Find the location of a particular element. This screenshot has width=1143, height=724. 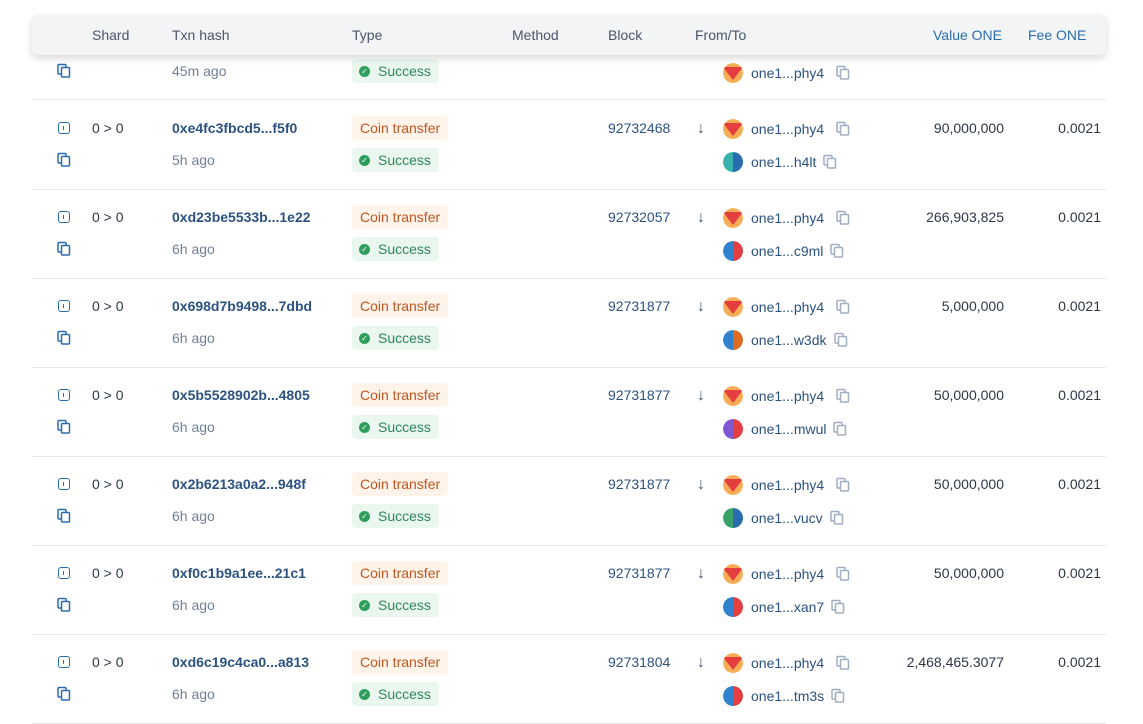

col-header-fee: Fee ONE is located at coordinates (1057, 35).